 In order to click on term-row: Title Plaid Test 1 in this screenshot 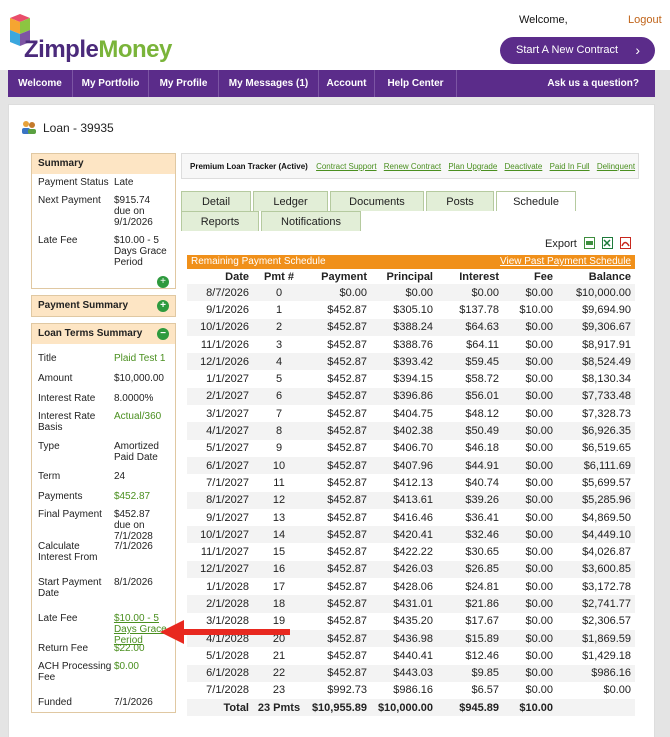, I will do `click(103, 360)`.